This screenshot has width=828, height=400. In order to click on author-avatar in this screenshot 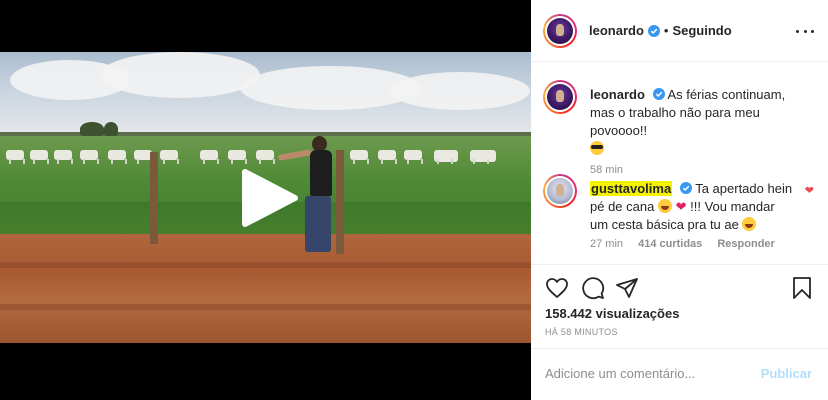, I will do `click(560, 30)`.